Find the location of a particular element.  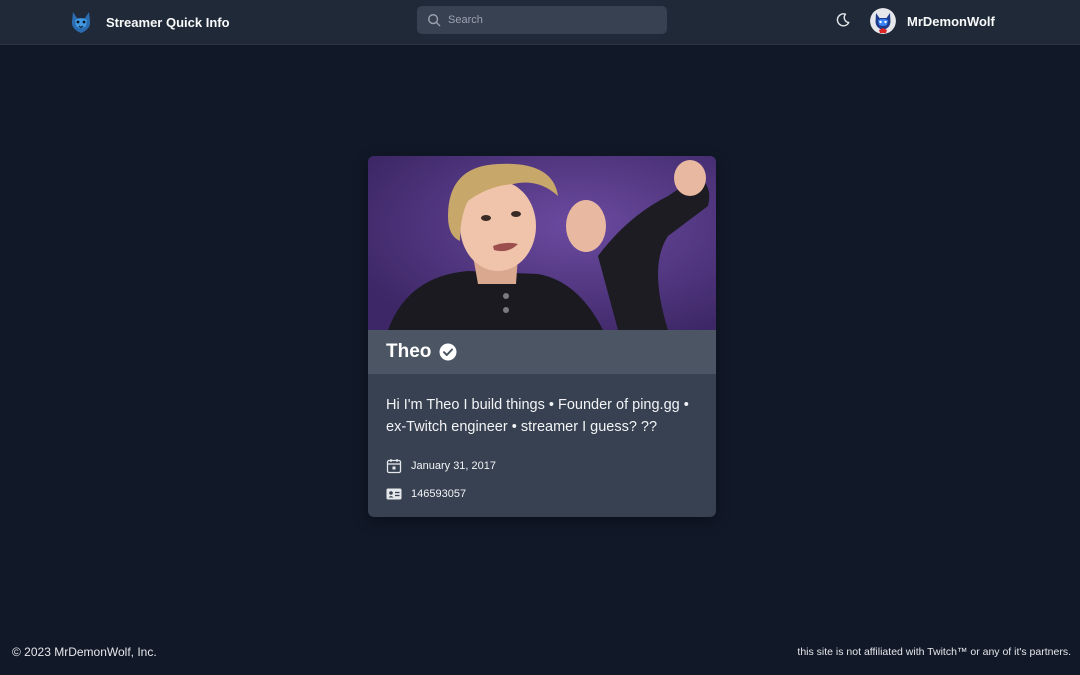

user-id: 146593057 is located at coordinates (439, 494).